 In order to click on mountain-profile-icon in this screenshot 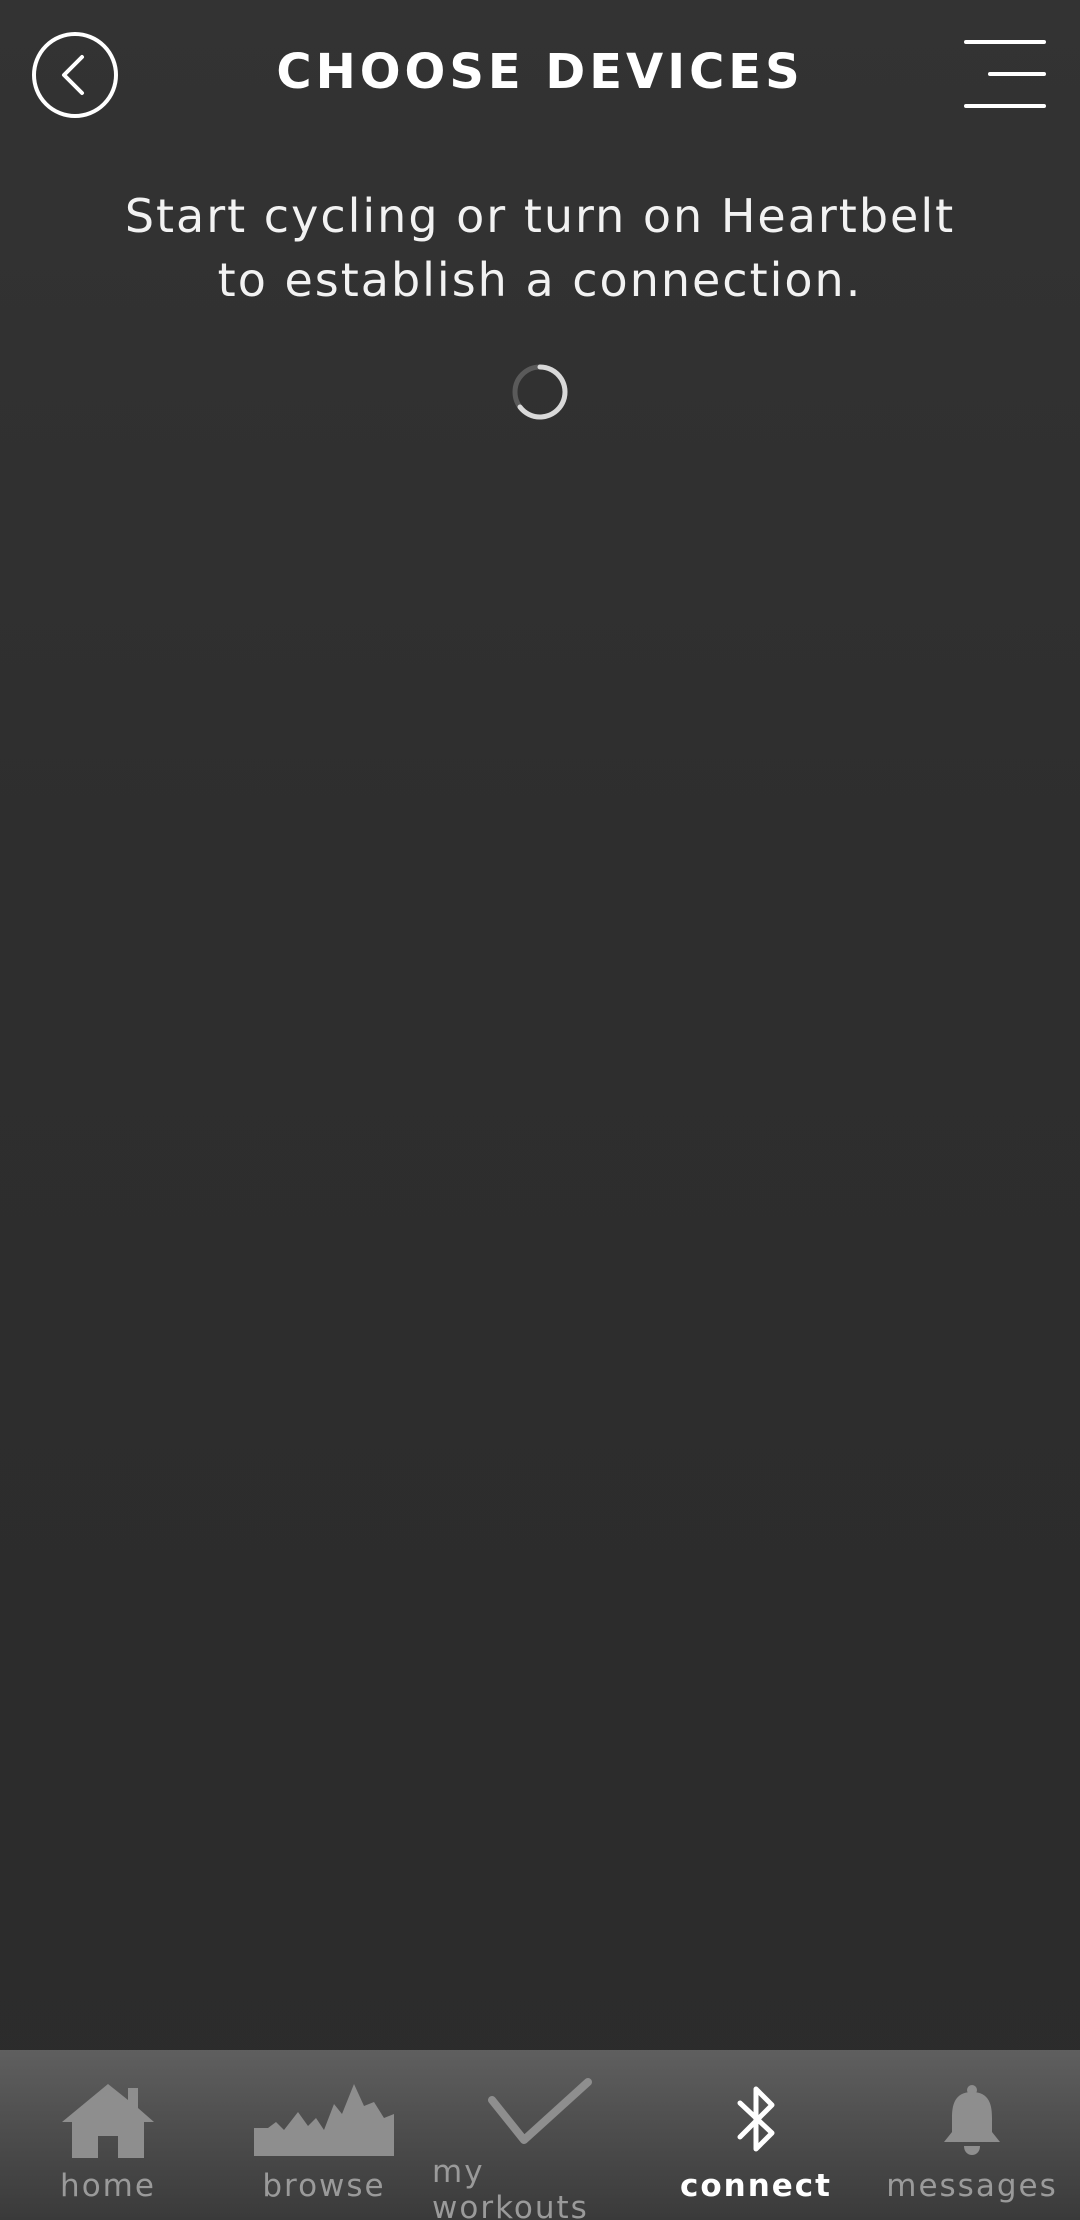, I will do `click(324, 2120)`.